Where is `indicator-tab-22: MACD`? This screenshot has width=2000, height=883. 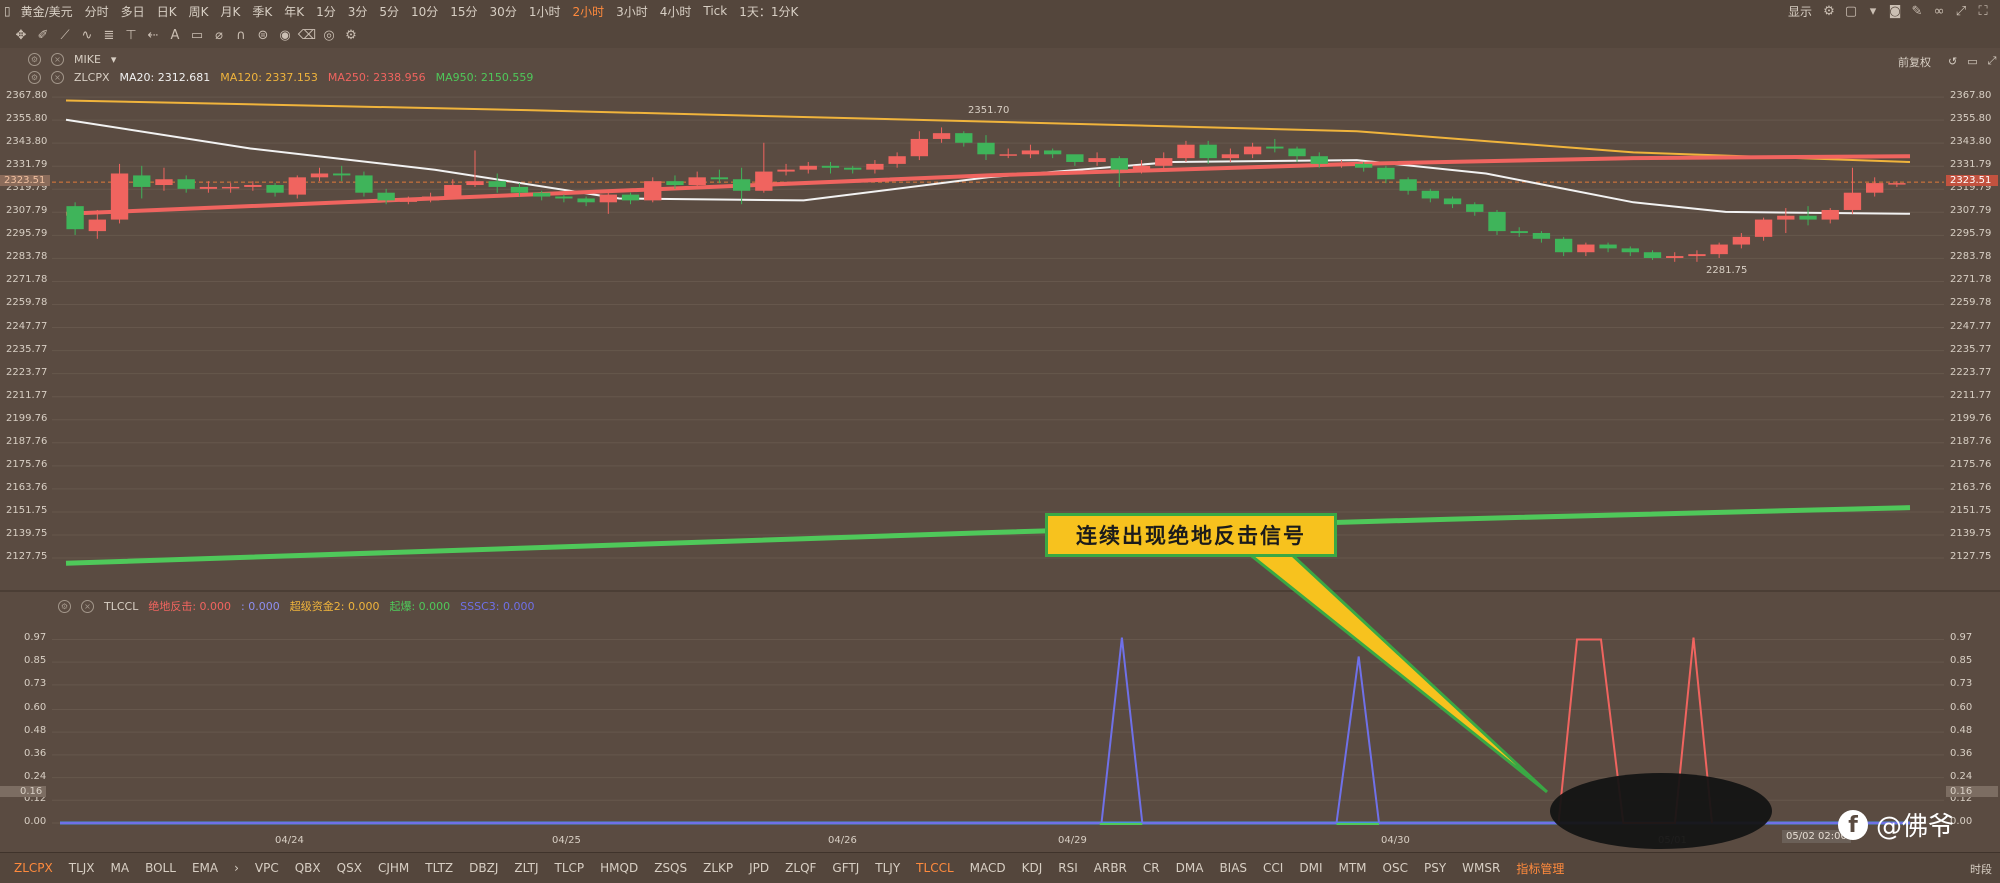 indicator-tab-22: MACD is located at coordinates (988, 868).